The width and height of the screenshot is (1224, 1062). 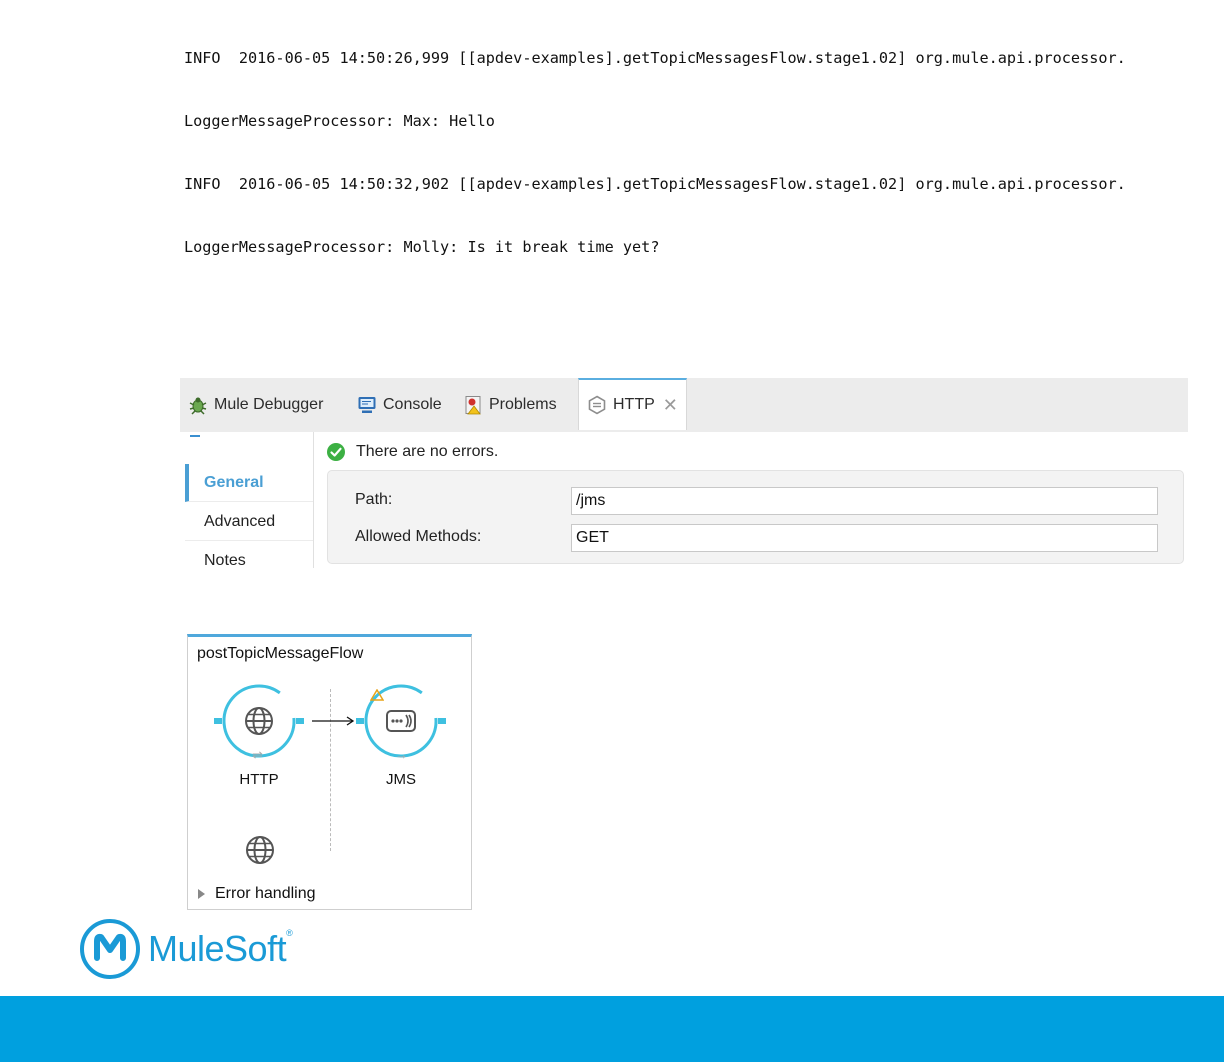 I want to click on general-settings-form: Path: Allowed Methods:, so click(x=755, y=517).